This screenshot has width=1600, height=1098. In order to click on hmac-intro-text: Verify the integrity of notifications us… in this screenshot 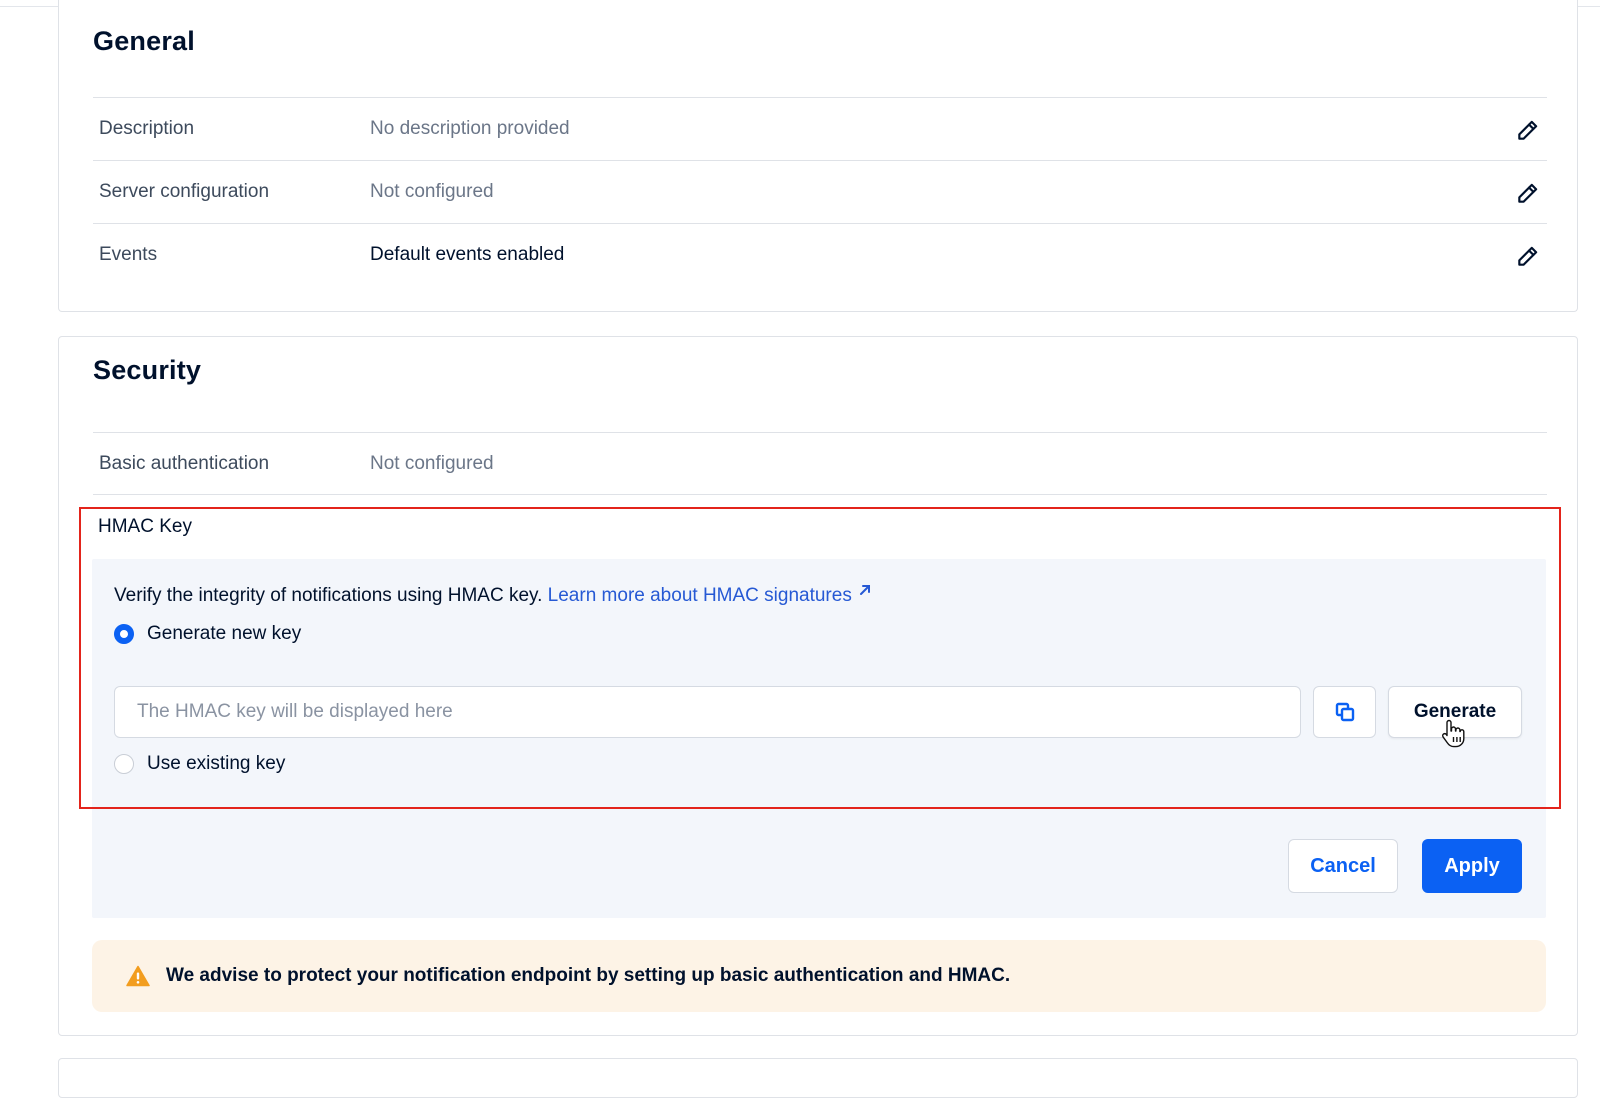, I will do `click(331, 595)`.